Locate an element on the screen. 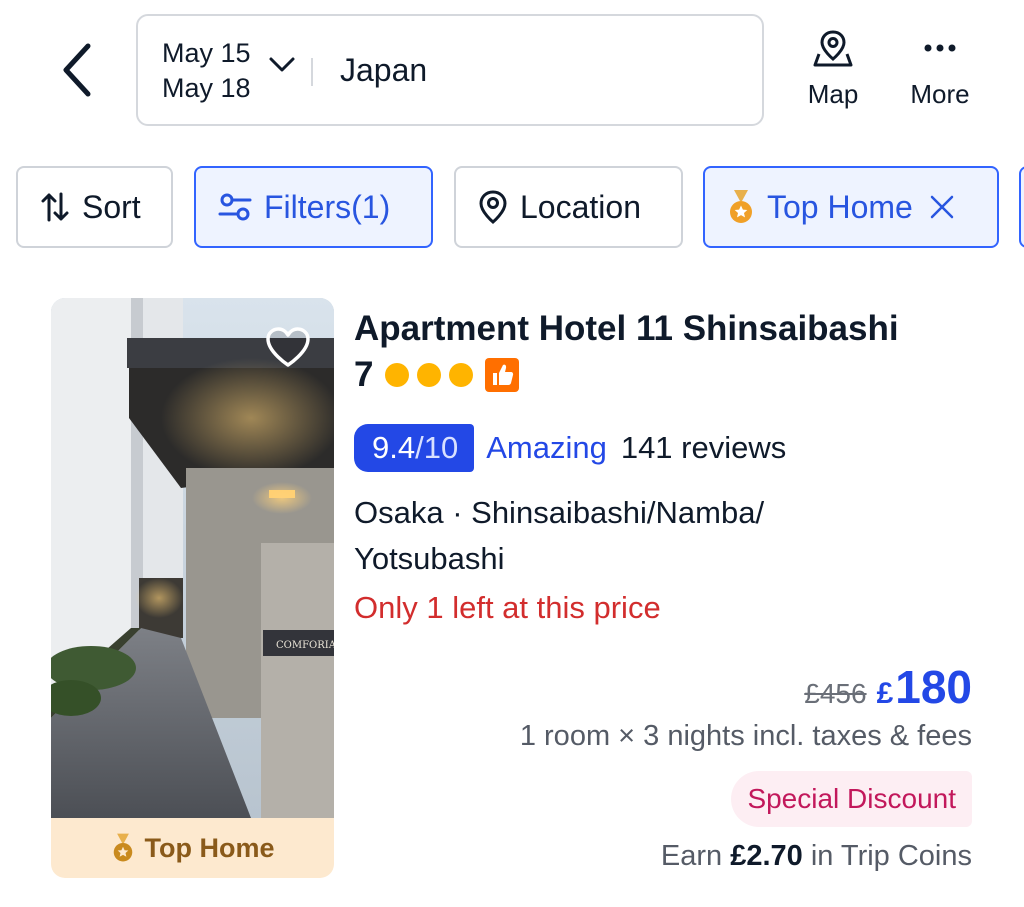 The height and width of the screenshot is (907, 1024). top-home-label: Top Home is located at coordinates (840, 206).